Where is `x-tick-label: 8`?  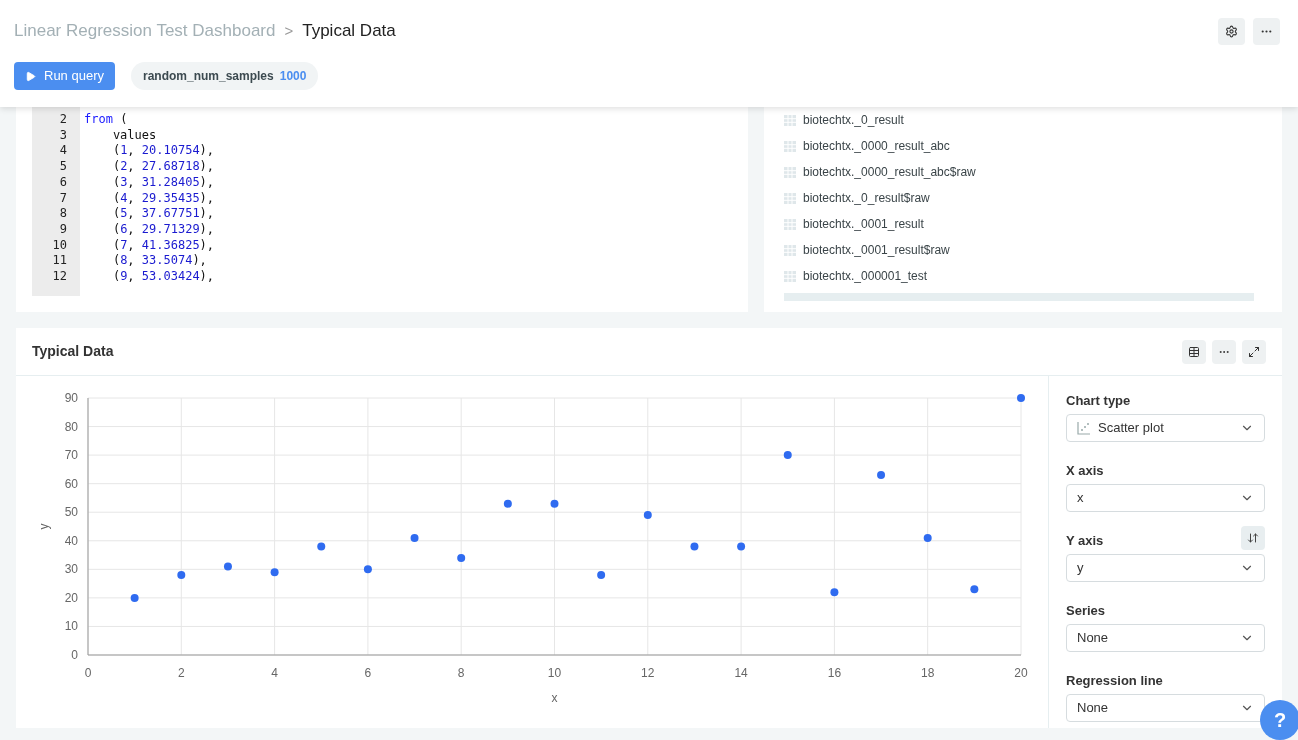 x-tick-label: 8 is located at coordinates (461, 673).